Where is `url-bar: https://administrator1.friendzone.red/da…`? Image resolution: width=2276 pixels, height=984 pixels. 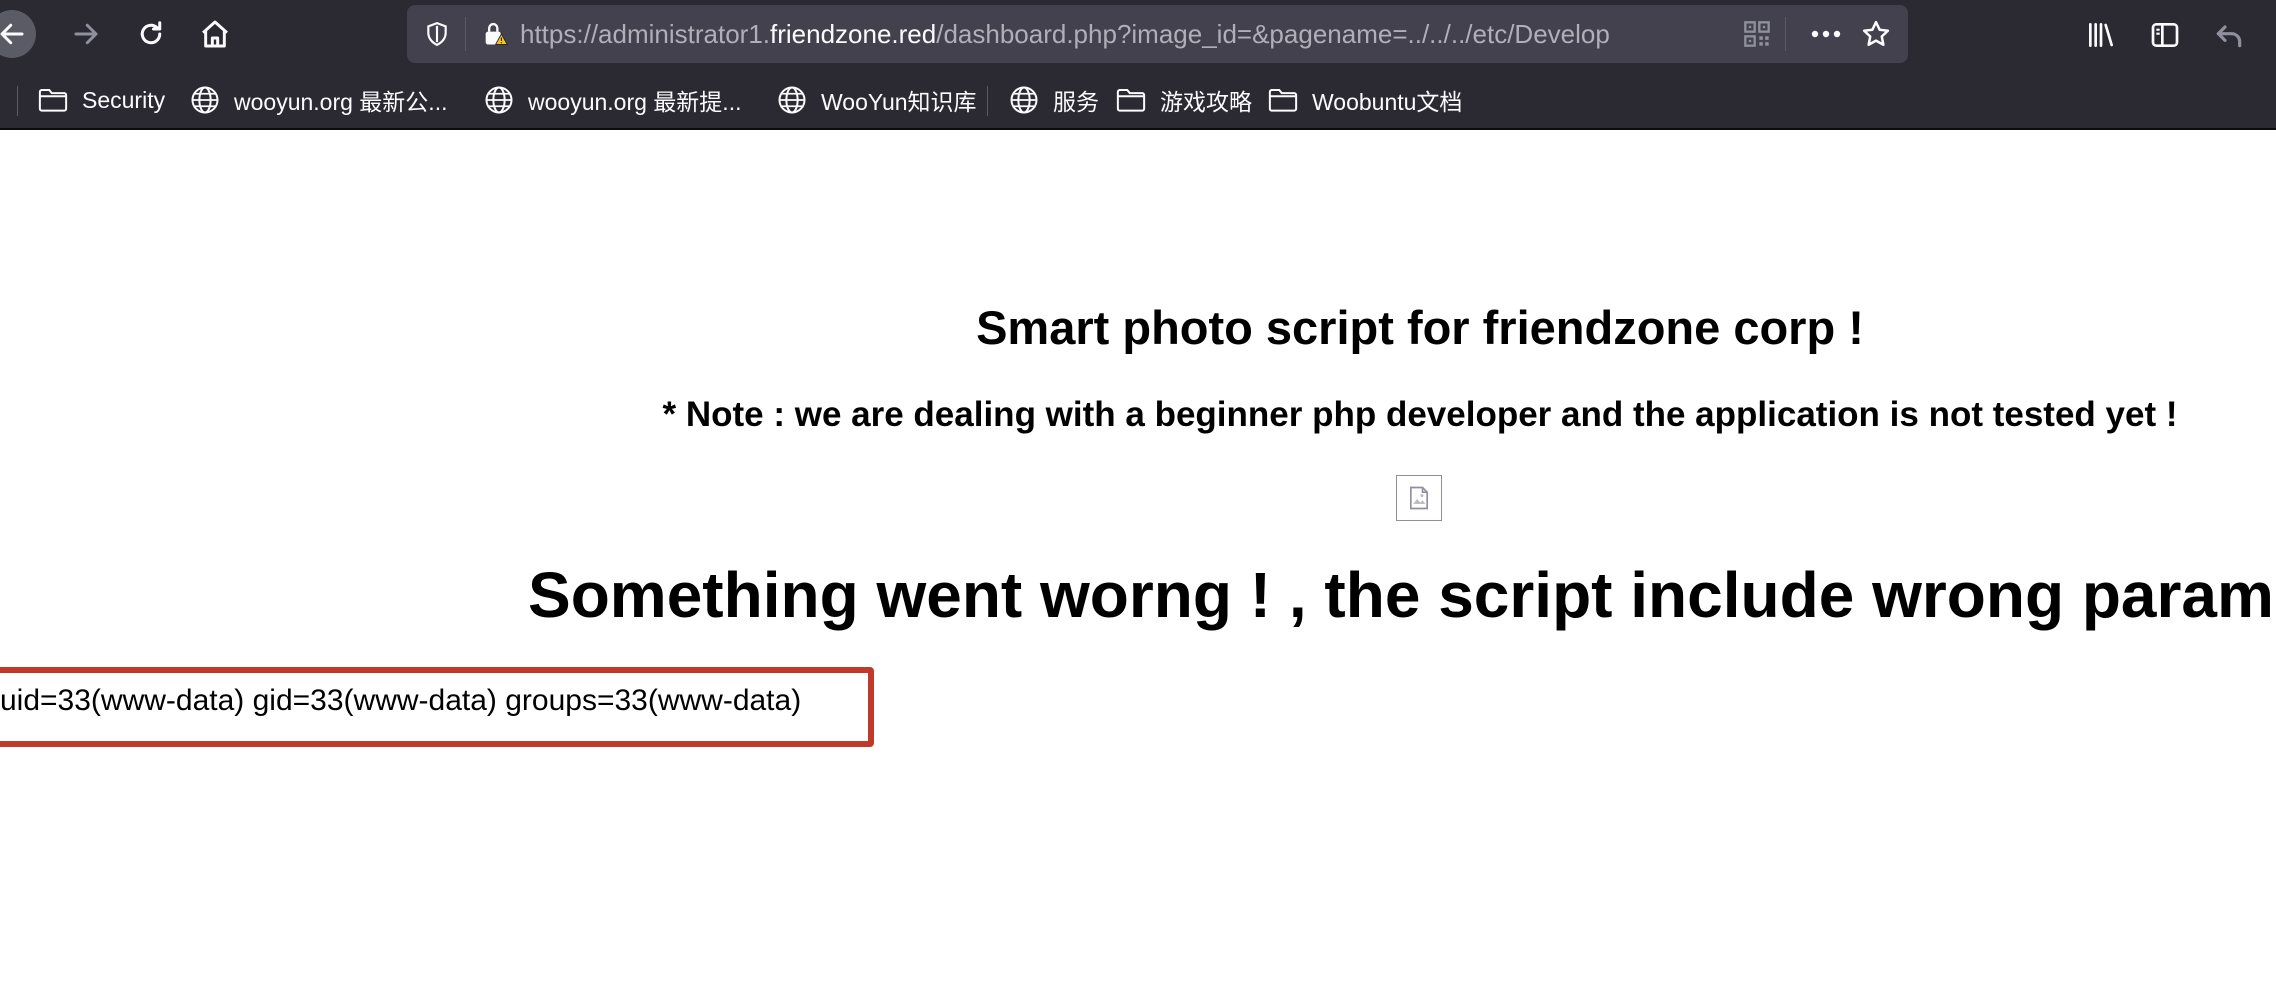 url-bar: https://administrator1.friendzone.red/da… is located at coordinates (1157, 34).